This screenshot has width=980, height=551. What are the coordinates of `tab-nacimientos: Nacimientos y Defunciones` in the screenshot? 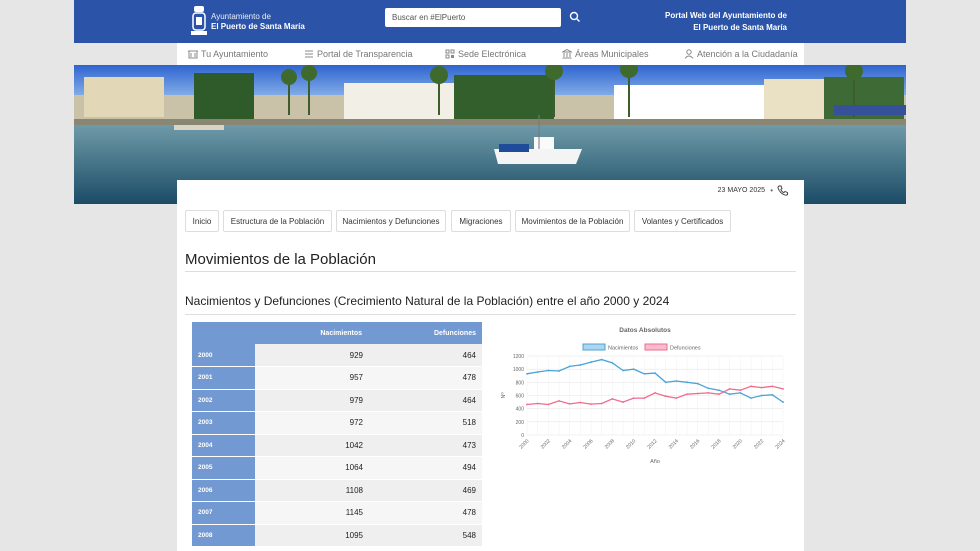 It's located at (391, 221).